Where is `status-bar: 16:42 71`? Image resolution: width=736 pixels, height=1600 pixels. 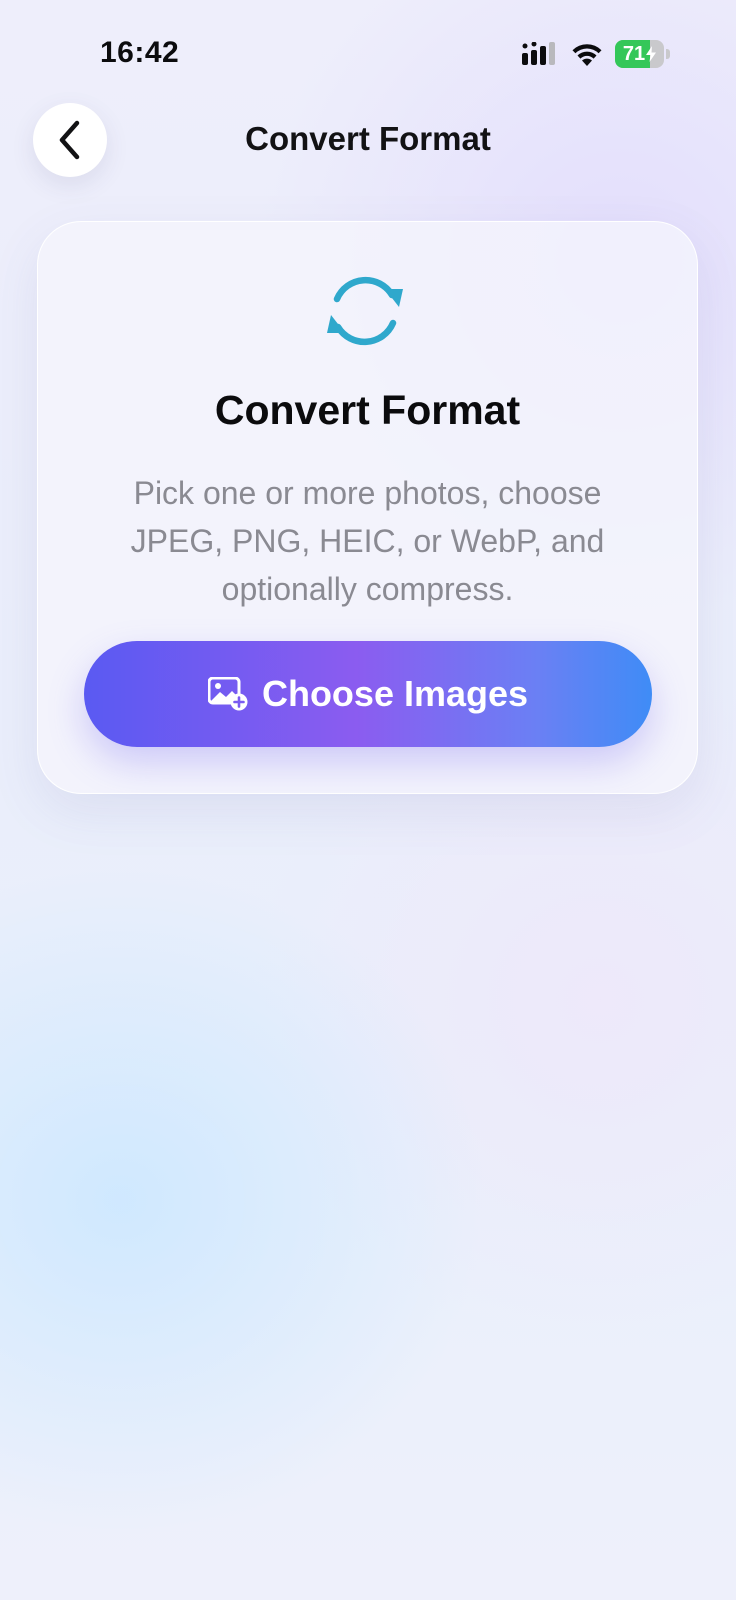
status-bar: 16:42 71 is located at coordinates (368, 50).